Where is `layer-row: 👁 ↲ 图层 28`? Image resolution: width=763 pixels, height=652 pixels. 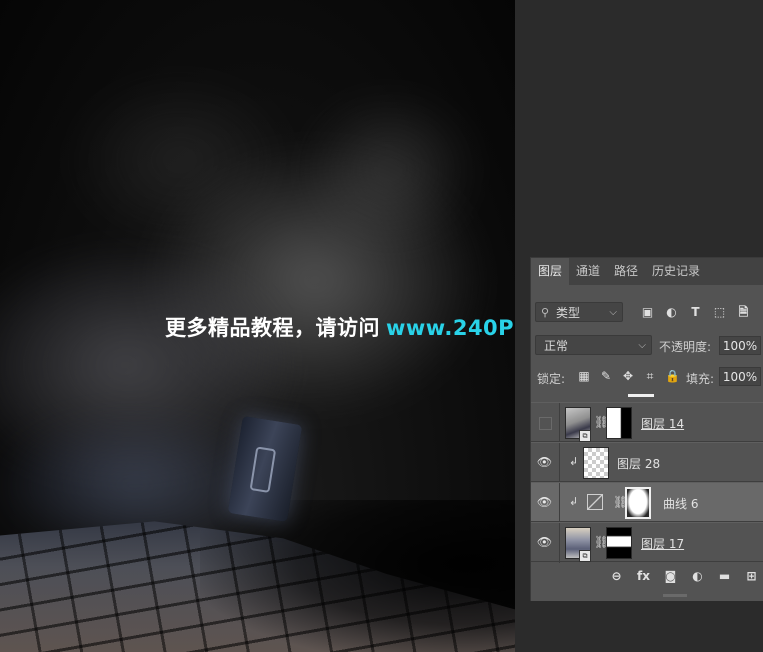 layer-row: 👁 ↲ 图层 28 is located at coordinates (647, 462).